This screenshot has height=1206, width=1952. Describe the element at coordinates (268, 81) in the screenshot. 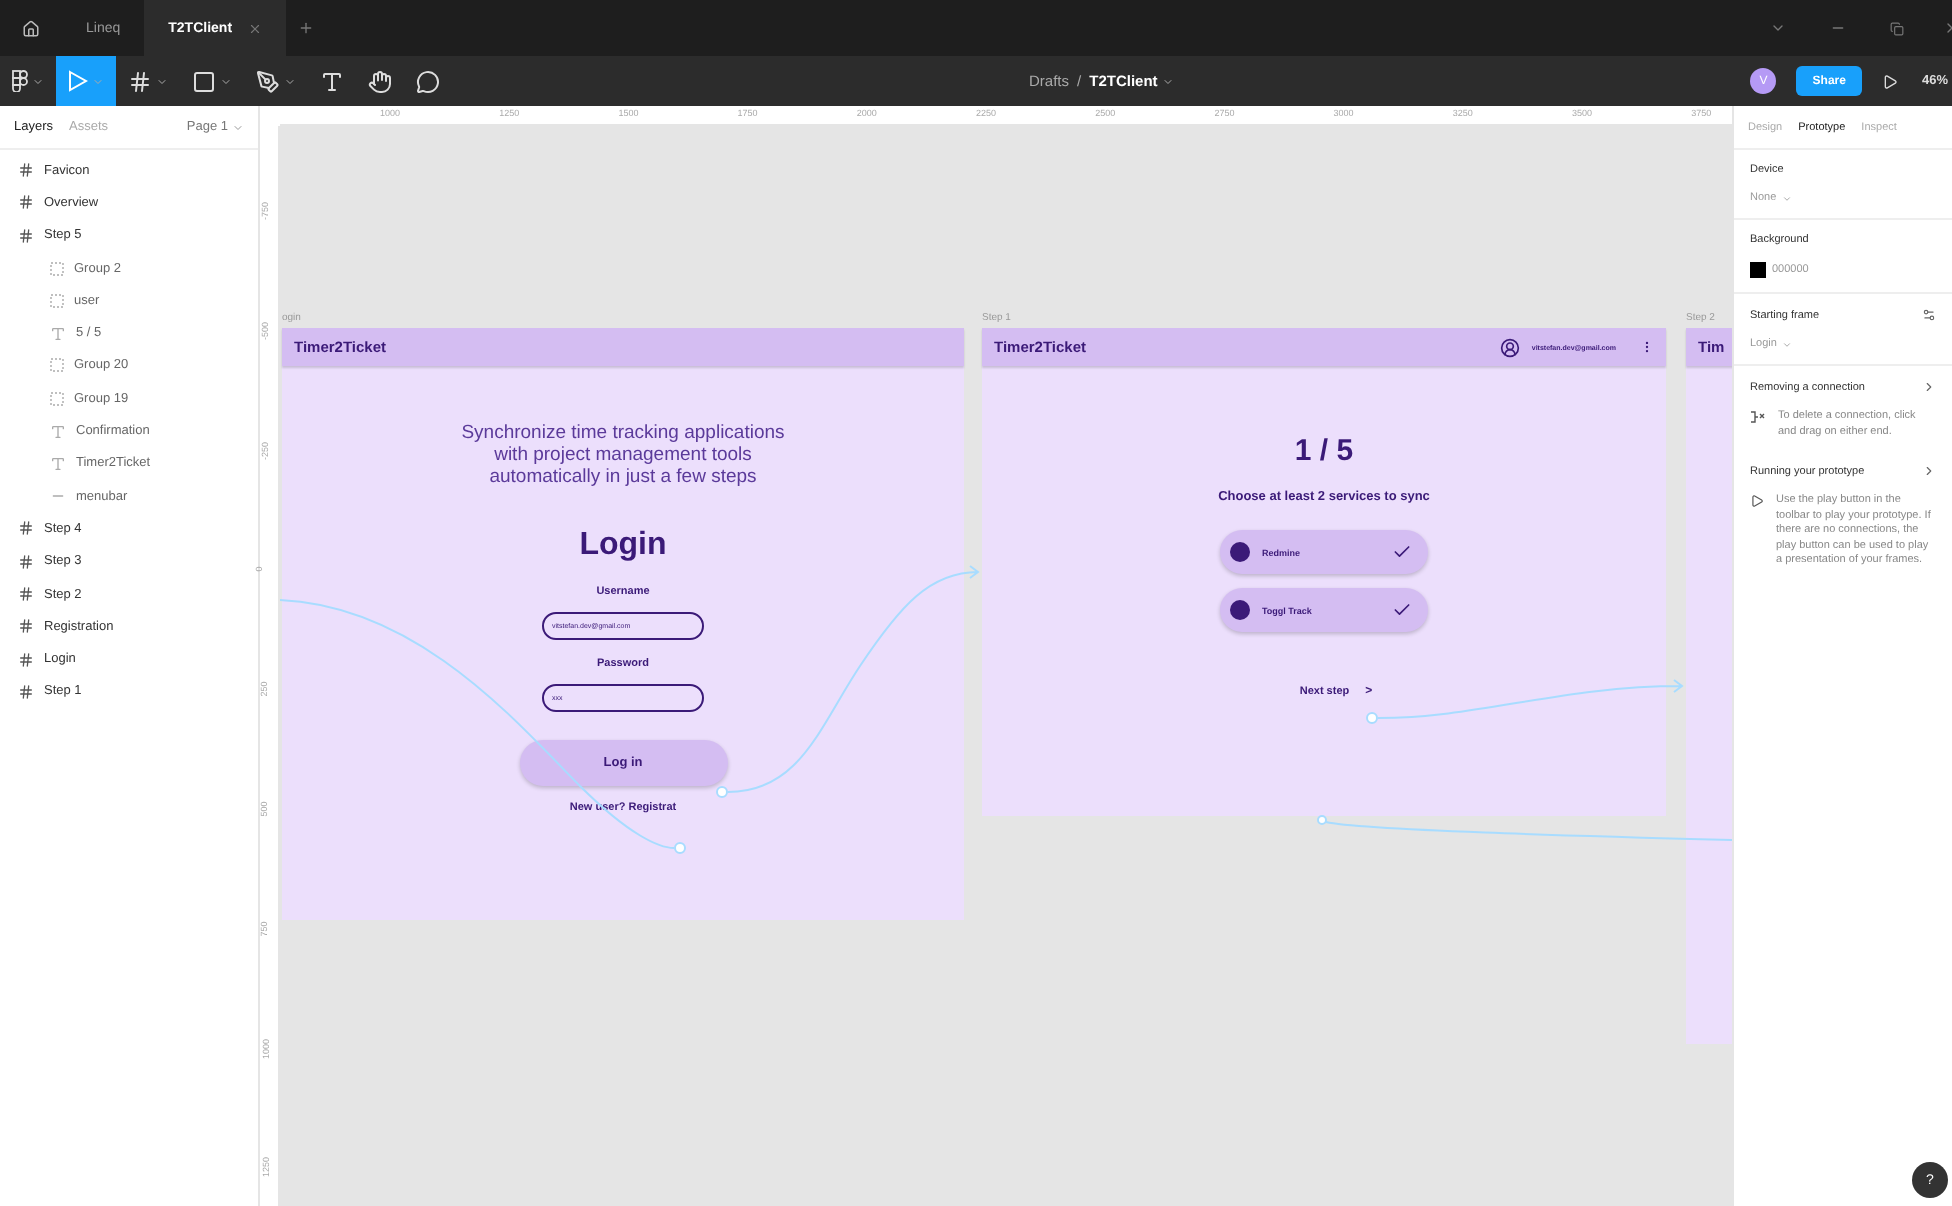

I see `pen-icon` at that location.